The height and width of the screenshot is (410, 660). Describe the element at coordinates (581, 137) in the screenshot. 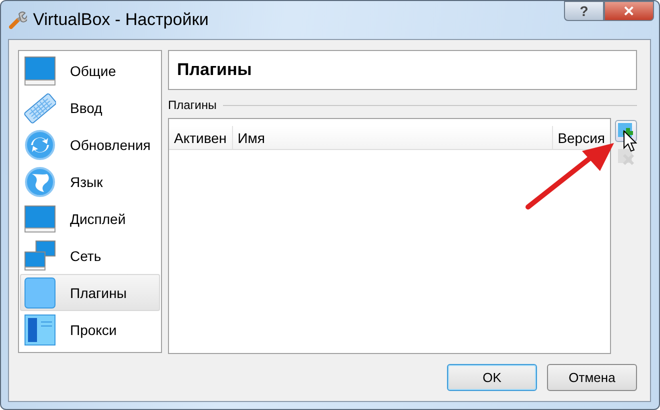

I see `column-header: Версия` at that location.